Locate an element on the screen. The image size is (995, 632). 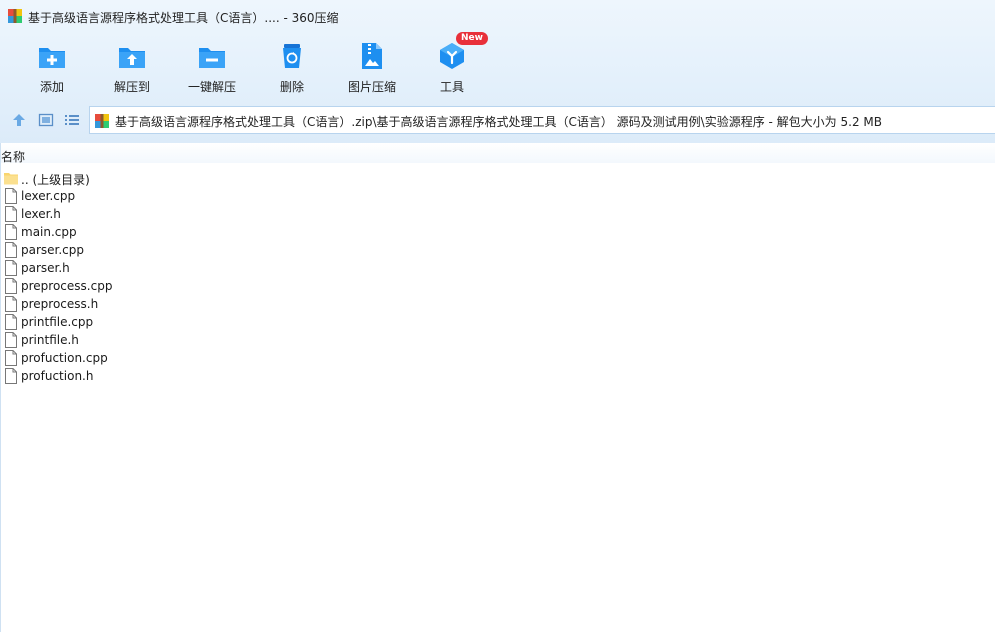
new-badge: New is located at coordinates (472, 38).